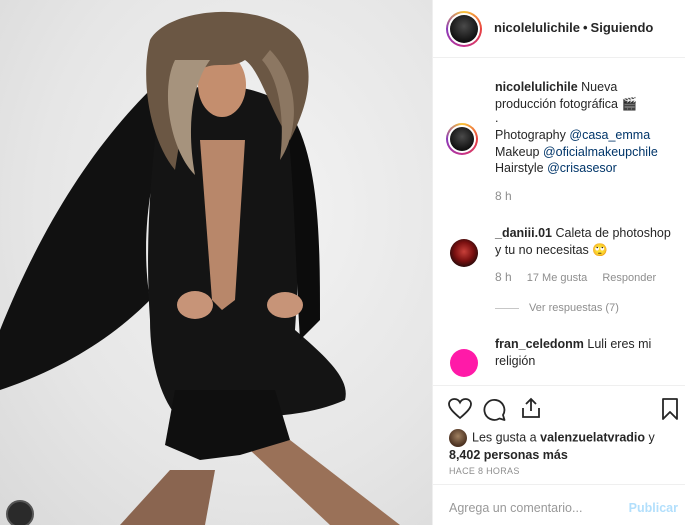 This screenshot has width=685, height=525. I want to click on comment-time: 8 h, so click(503, 277).